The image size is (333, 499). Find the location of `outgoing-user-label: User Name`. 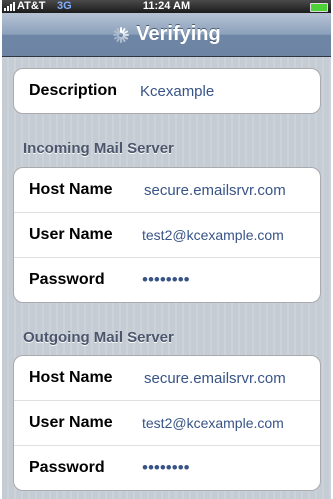

outgoing-user-label: User Name is located at coordinates (71, 422).